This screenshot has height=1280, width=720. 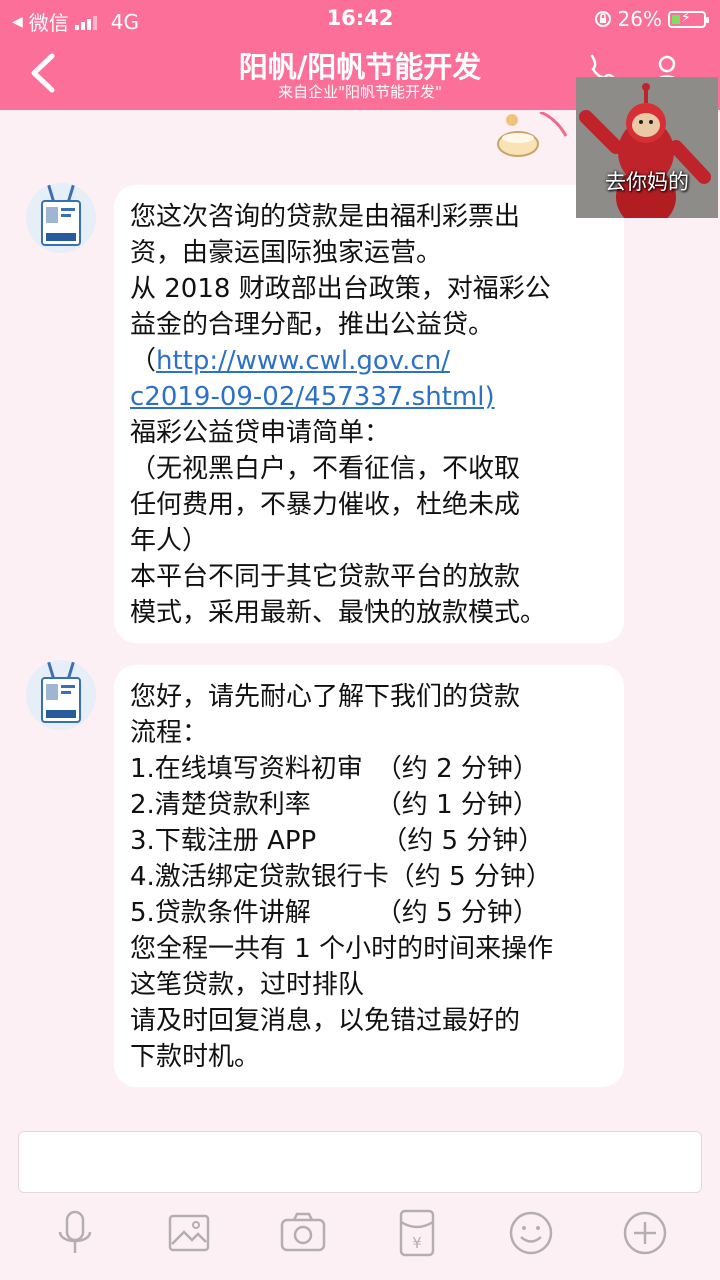 What do you see at coordinates (169, 733) in the screenshot?
I see `message-line: 流程：` at bounding box center [169, 733].